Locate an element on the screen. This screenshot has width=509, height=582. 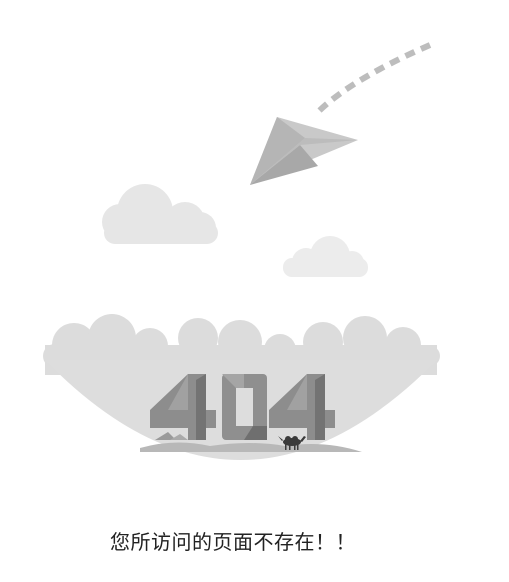
flight-trail is located at coordinates (373, 78).